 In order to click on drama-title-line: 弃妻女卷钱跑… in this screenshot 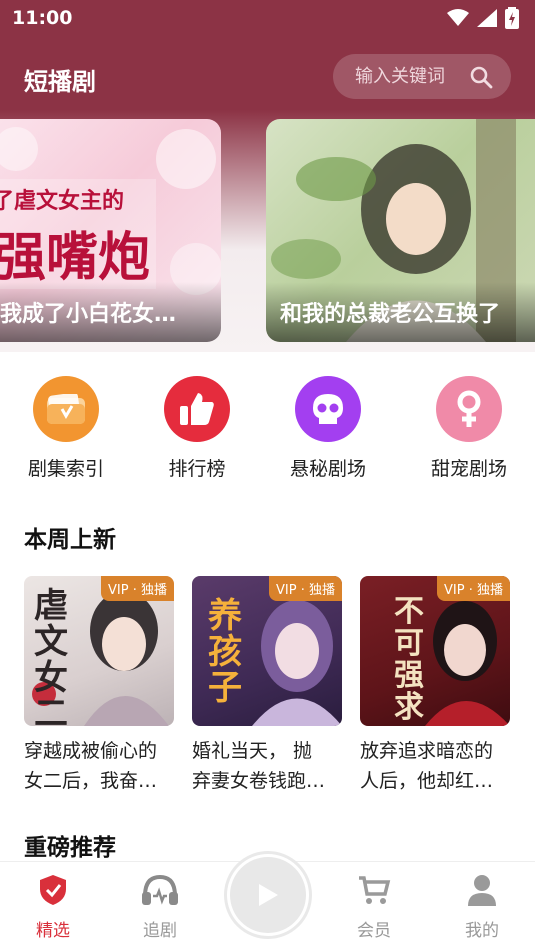, I will do `click(259, 781)`.